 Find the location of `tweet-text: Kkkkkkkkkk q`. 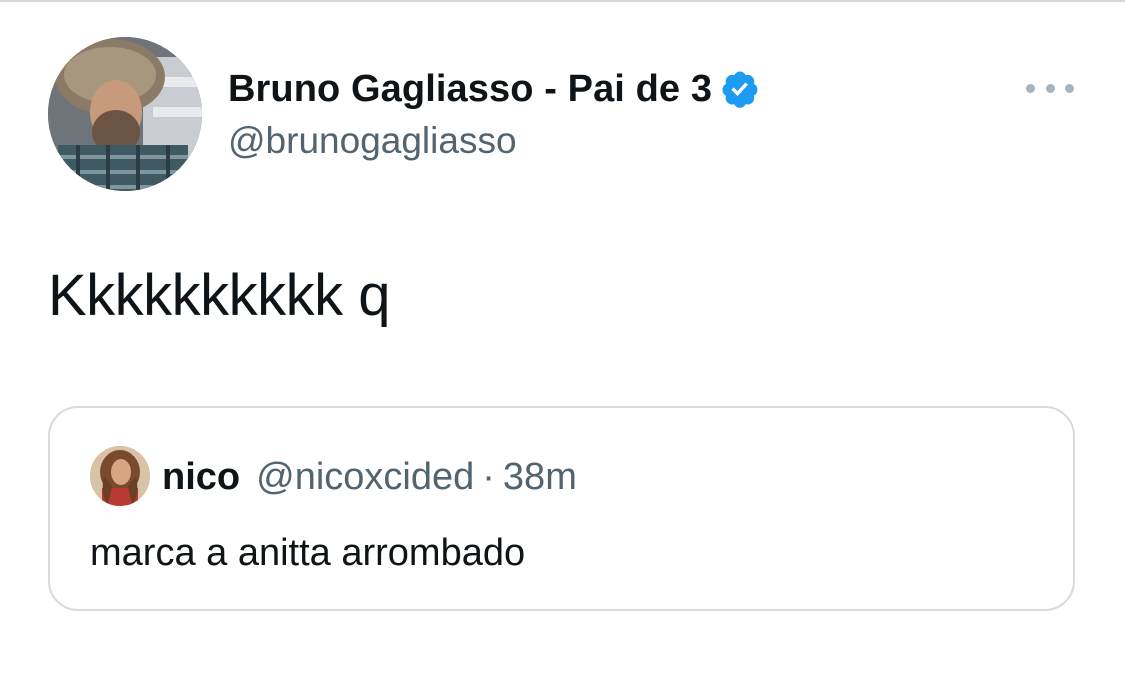

tweet-text: Kkkkkkkkkk q is located at coordinates (219, 295).